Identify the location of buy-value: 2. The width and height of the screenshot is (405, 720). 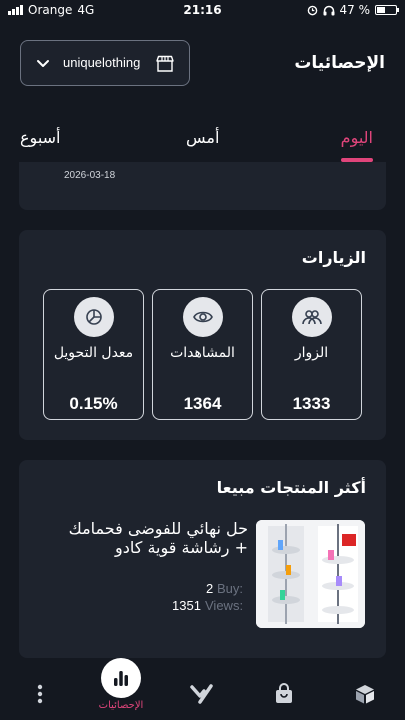
(210, 588).